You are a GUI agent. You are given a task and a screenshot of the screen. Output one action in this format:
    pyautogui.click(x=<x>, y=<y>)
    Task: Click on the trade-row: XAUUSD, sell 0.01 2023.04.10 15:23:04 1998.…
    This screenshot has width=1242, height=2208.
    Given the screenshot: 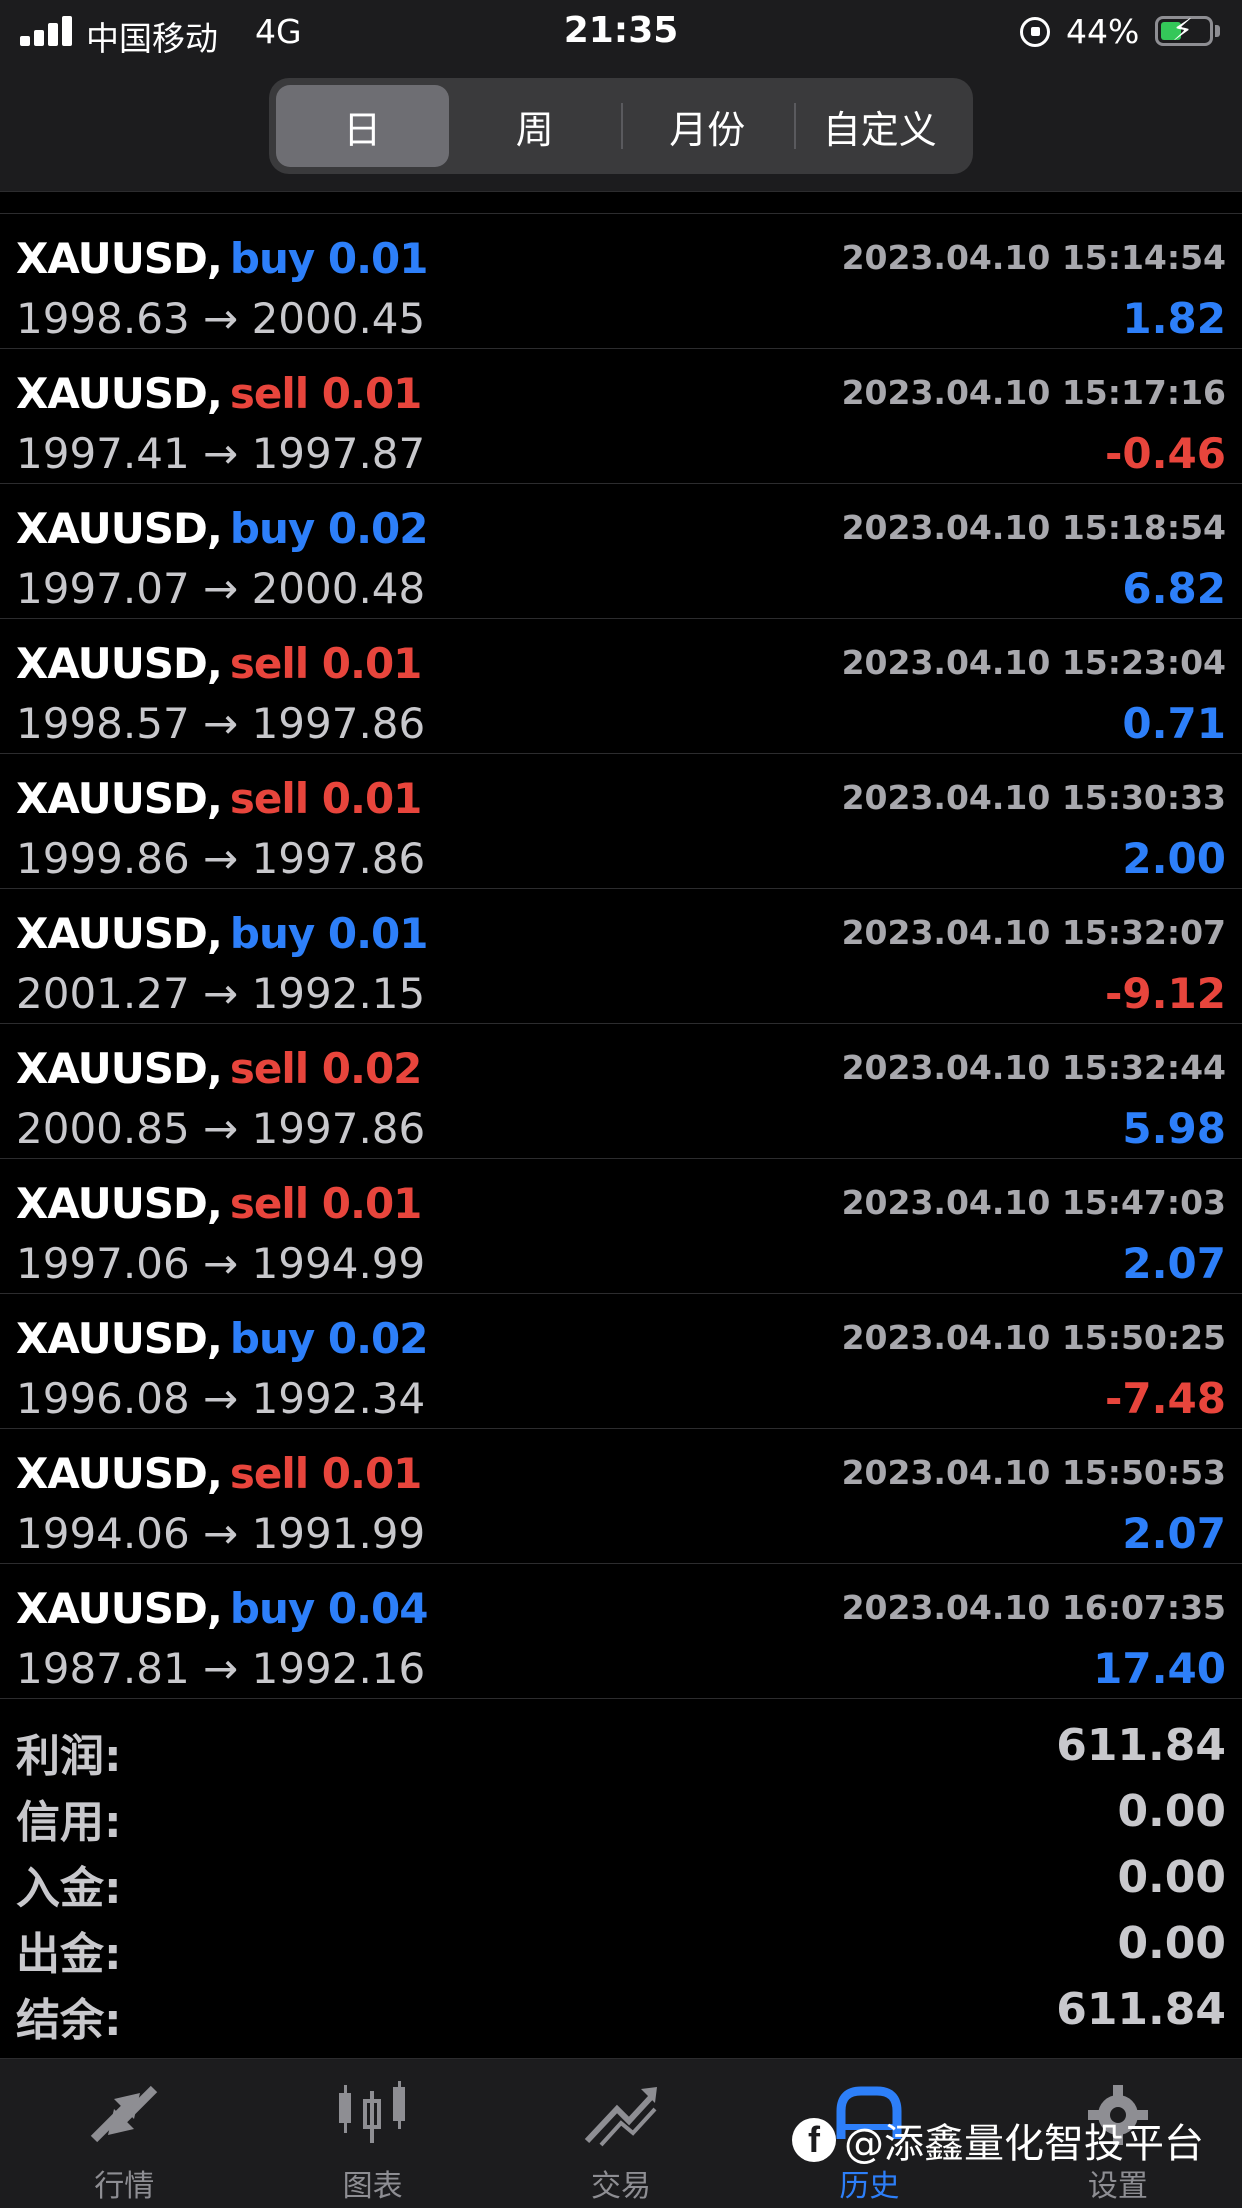 What is the action you would take?
    pyautogui.click(x=621, y=686)
    